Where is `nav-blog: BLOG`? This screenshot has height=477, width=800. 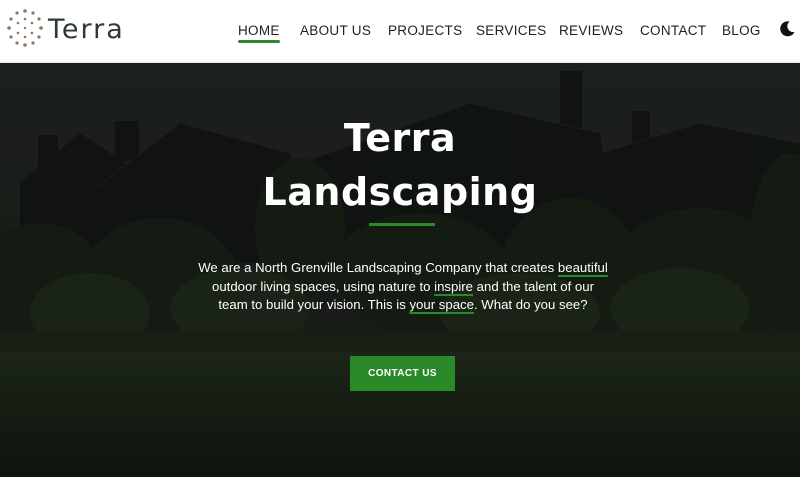 nav-blog: BLOG is located at coordinates (741, 30).